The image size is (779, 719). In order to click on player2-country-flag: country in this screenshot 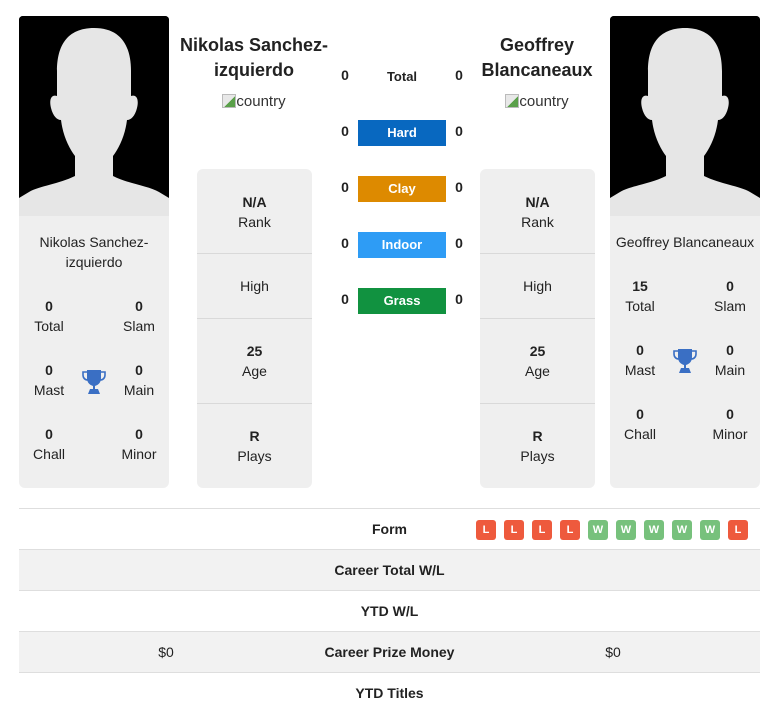, I will do `click(537, 101)`.